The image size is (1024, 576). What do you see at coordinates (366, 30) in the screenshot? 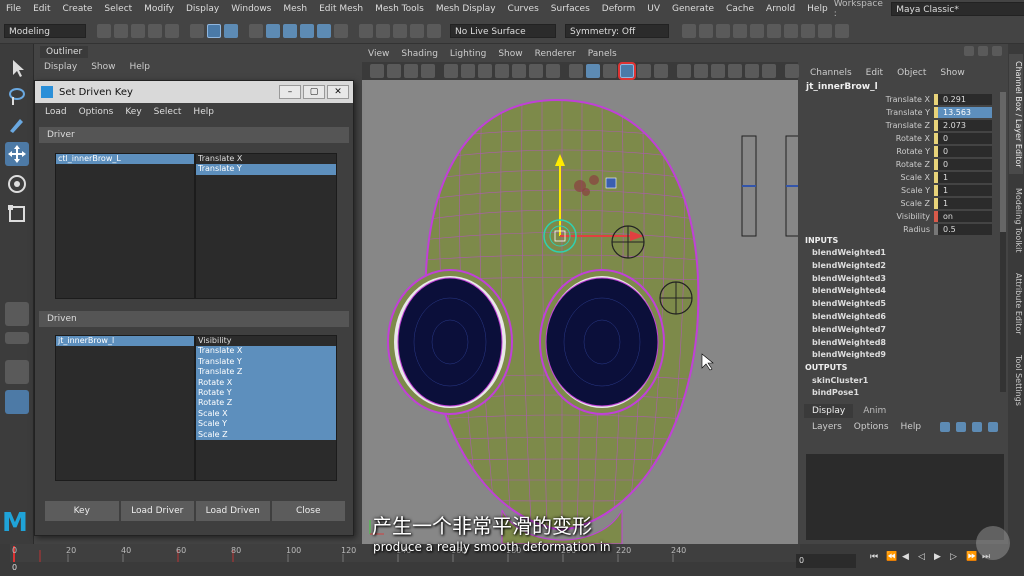
I see `history-icon` at bounding box center [366, 30].